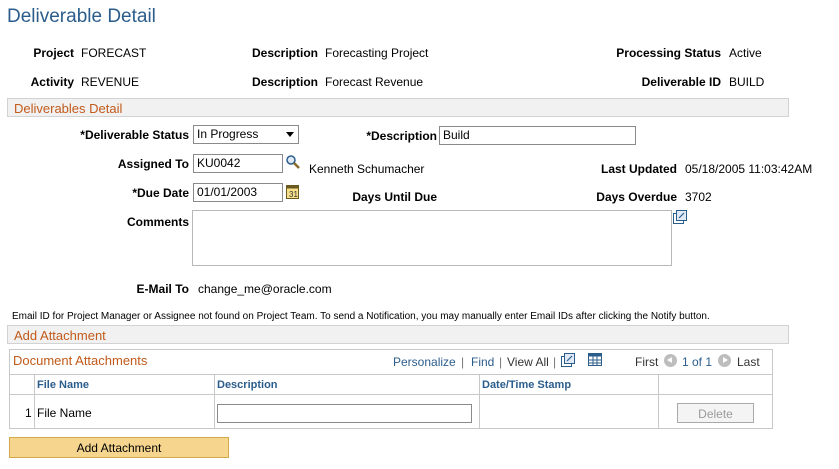 The height and width of the screenshot is (469, 839). What do you see at coordinates (537, 135) in the screenshot?
I see `description-input: Build` at bounding box center [537, 135].